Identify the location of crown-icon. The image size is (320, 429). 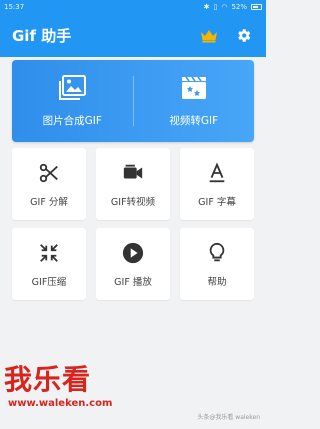
(209, 36).